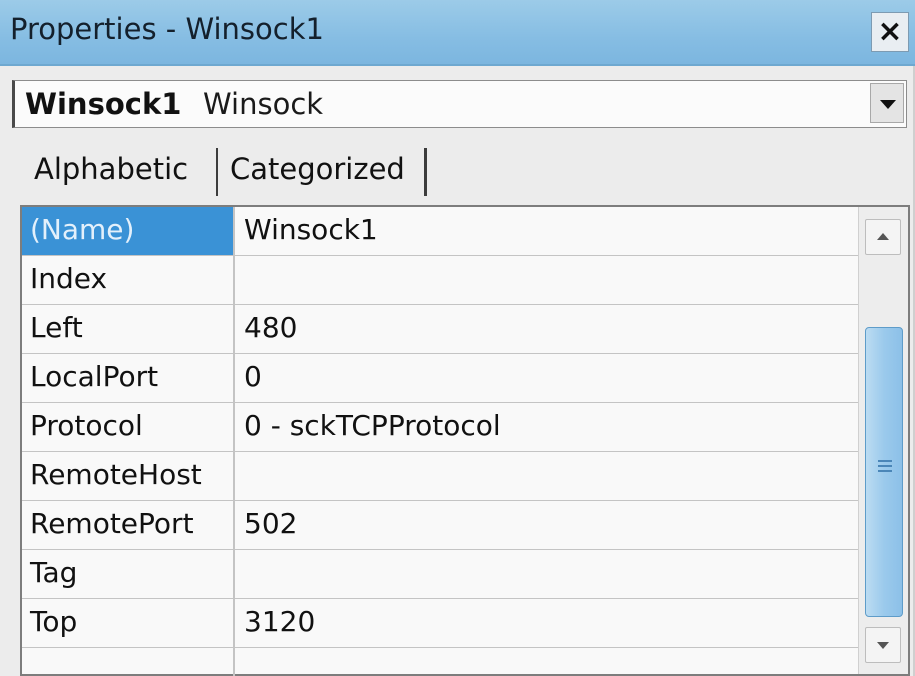 Image resolution: width=915 pixels, height=676 pixels. I want to click on property-value: 3120, so click(546, 623).